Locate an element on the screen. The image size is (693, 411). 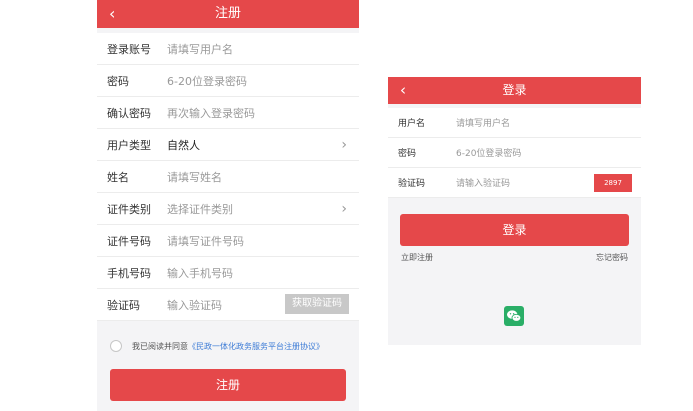
captcha-field: 验证码 请输入验证码 2897 is located at coordinates (514, 183).